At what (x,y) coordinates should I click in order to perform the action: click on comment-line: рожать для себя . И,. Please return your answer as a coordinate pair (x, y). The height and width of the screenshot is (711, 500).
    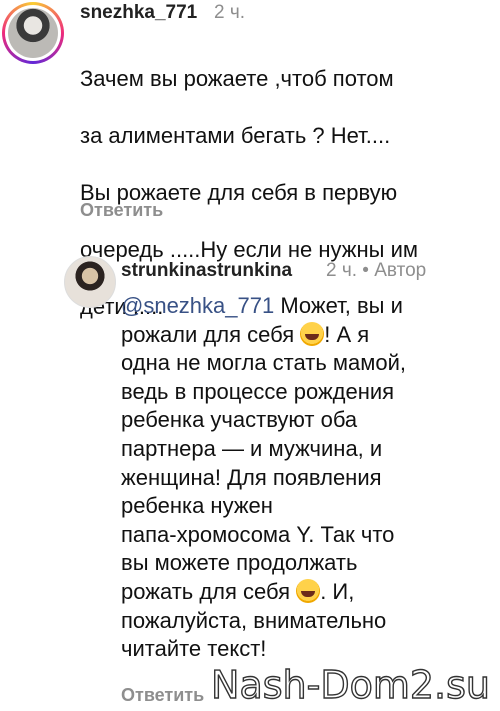
    Looking at the image, I should click on (263, 592).